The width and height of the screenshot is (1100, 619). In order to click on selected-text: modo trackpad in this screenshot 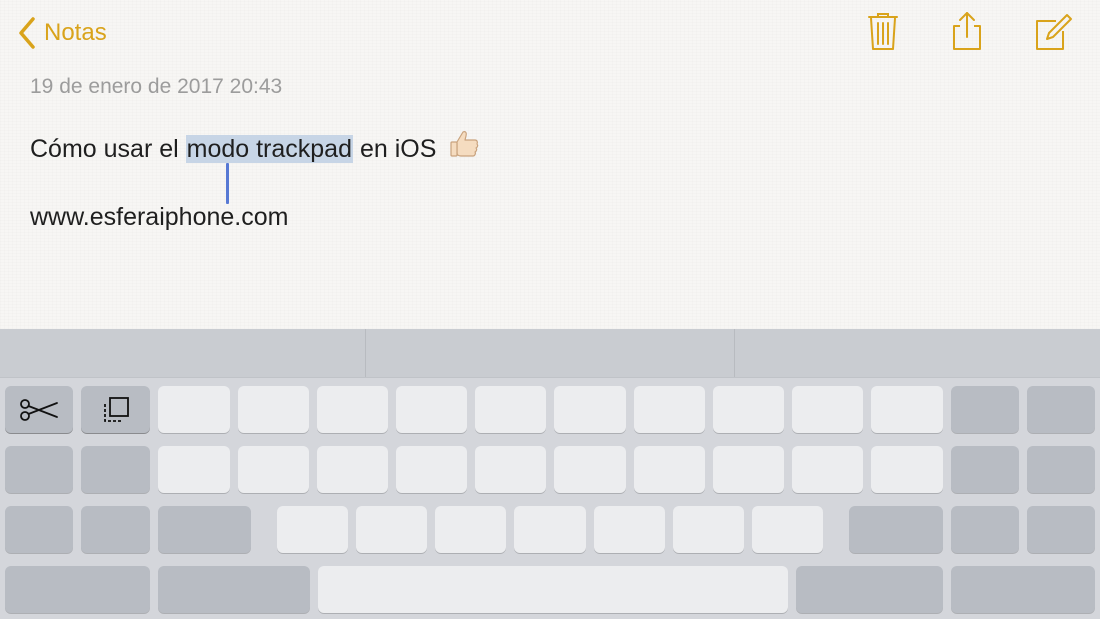, I will do `click(269, 149)`.